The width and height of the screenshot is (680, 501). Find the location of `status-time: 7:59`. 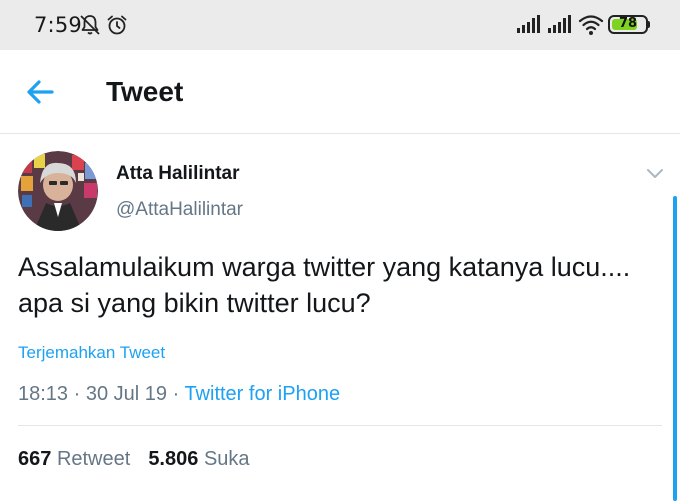

status-time: 7:59 is located at coordinates (58, 25).